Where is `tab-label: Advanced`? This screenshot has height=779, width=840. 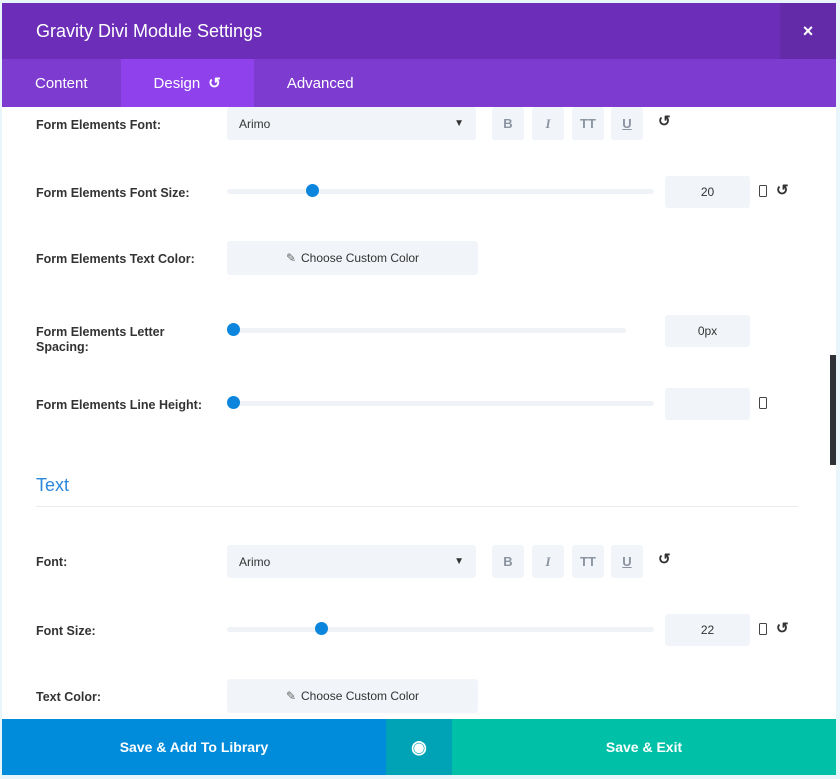 tab-label: Advanced is located at coordinates (320, 83).